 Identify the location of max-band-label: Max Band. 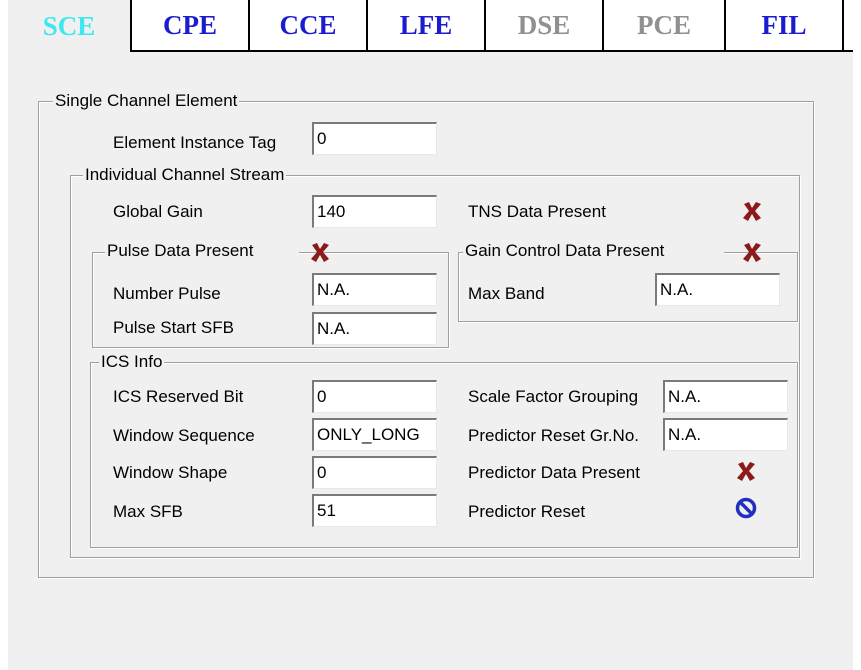
(506, 293).